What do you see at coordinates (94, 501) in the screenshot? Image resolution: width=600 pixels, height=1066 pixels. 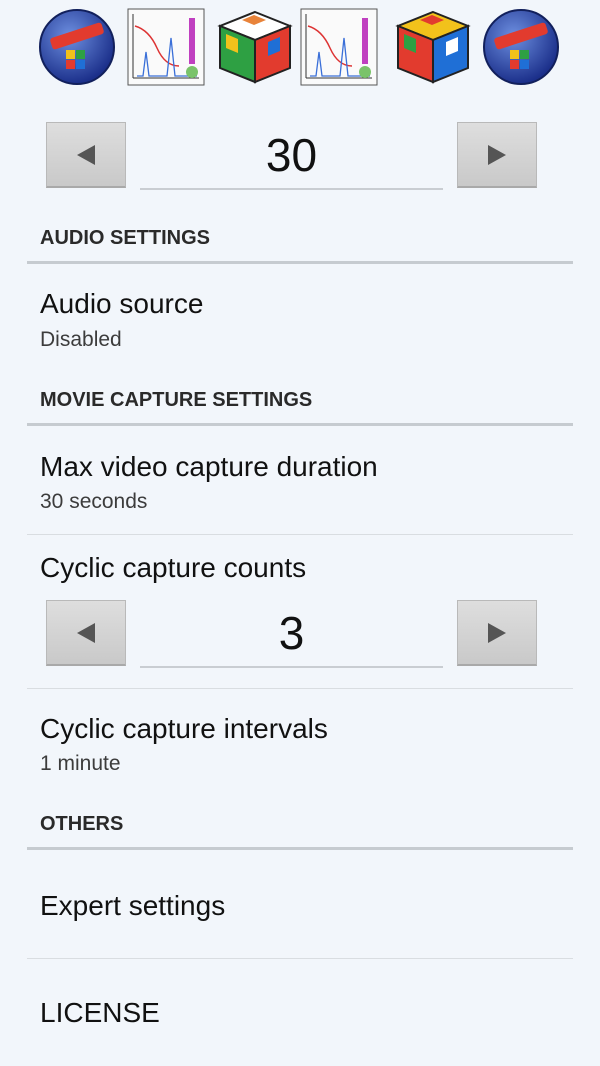 I see `pref-summary: 30 seconds` at bounding box center [94, 501].